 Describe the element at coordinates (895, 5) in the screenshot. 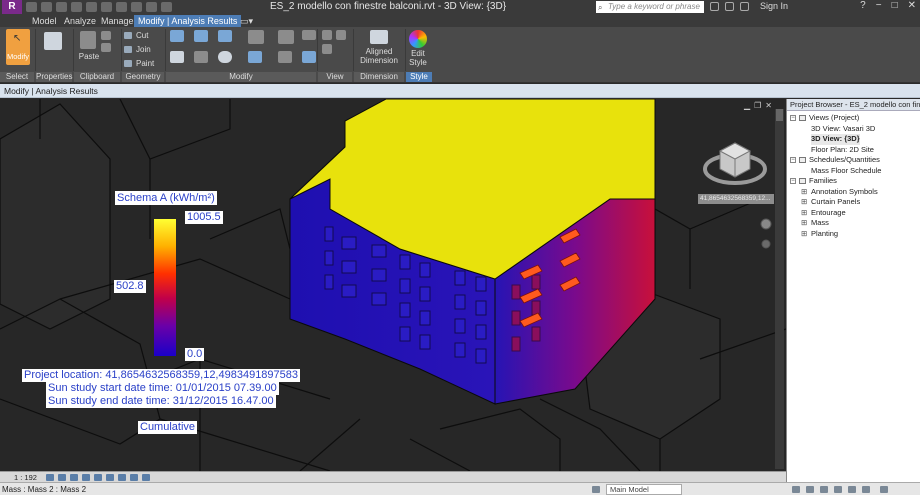

I see `maximize-icon: □` at that location.